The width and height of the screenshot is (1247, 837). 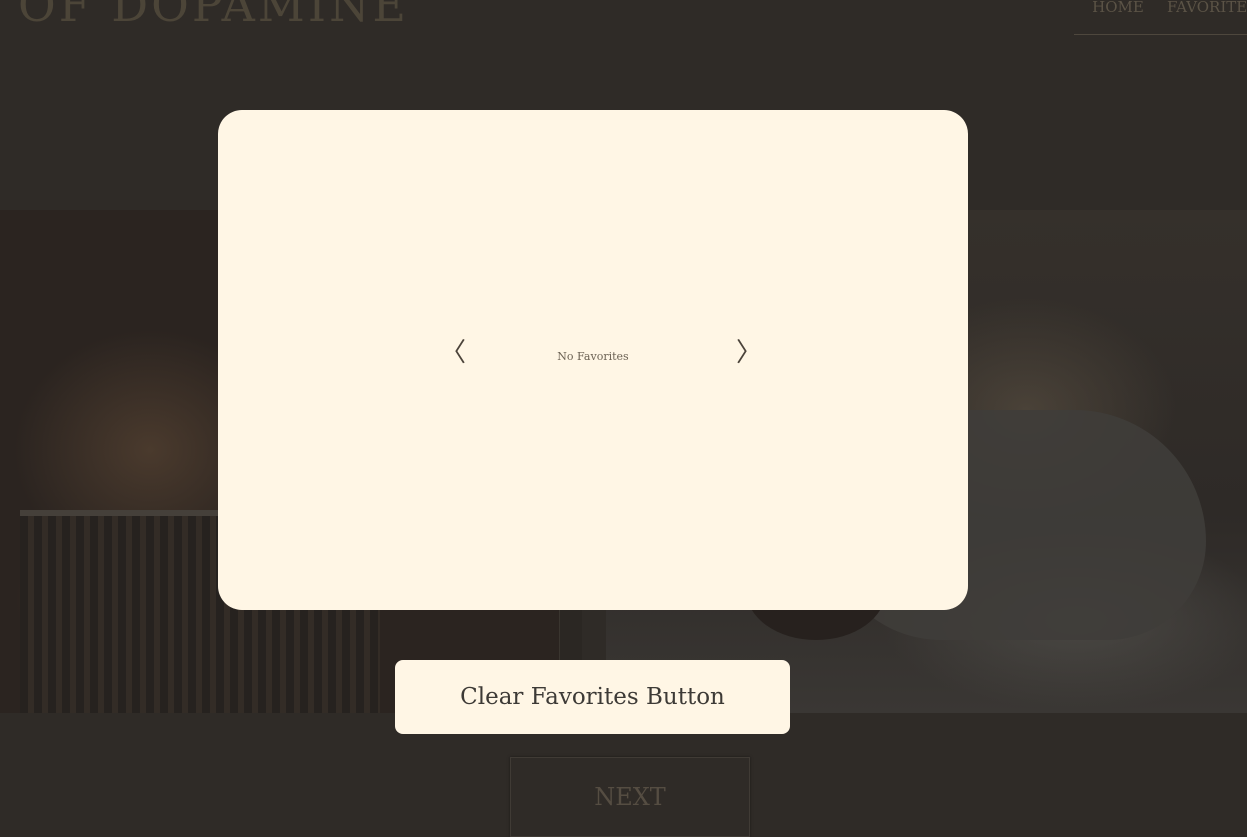 What do you see at coordinates (630, 797) in the screenshot?
I see `next-button: NEXT` at bounding box center [630, 797].